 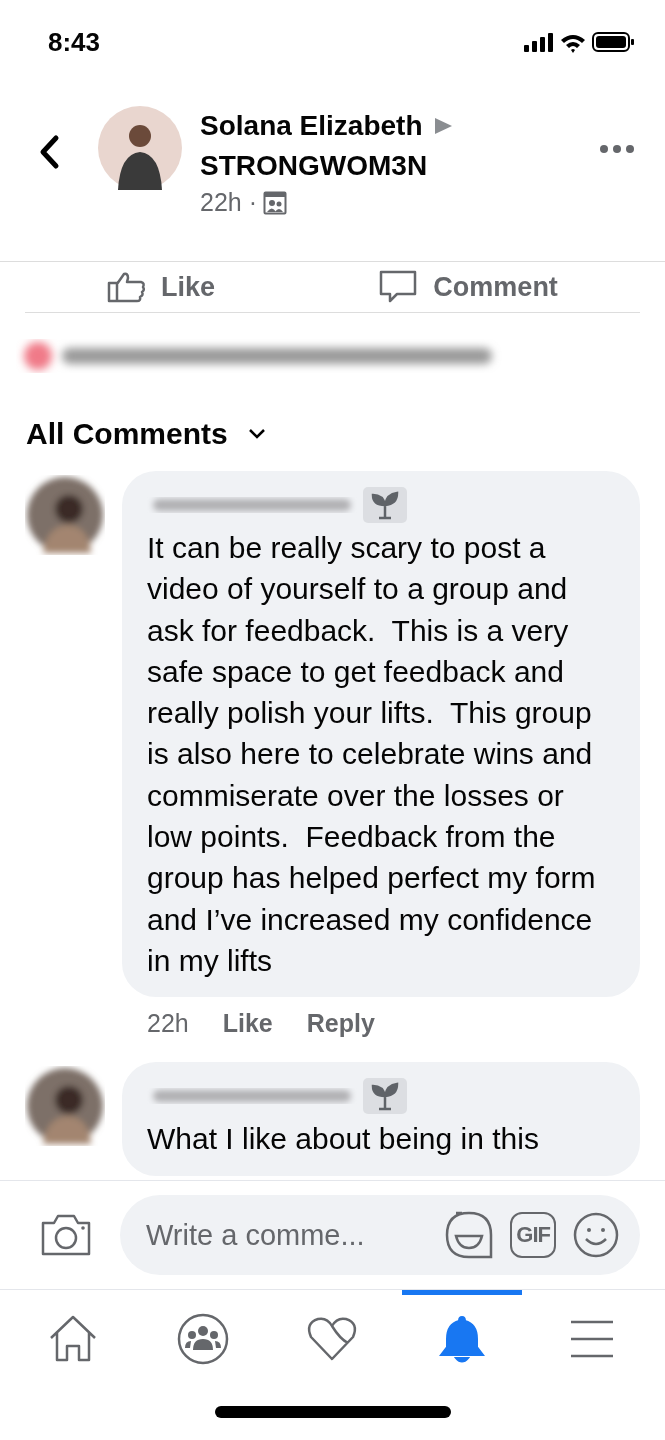 I want to click on author-name: Solana Elizabeth, so click(x=311, y=126).